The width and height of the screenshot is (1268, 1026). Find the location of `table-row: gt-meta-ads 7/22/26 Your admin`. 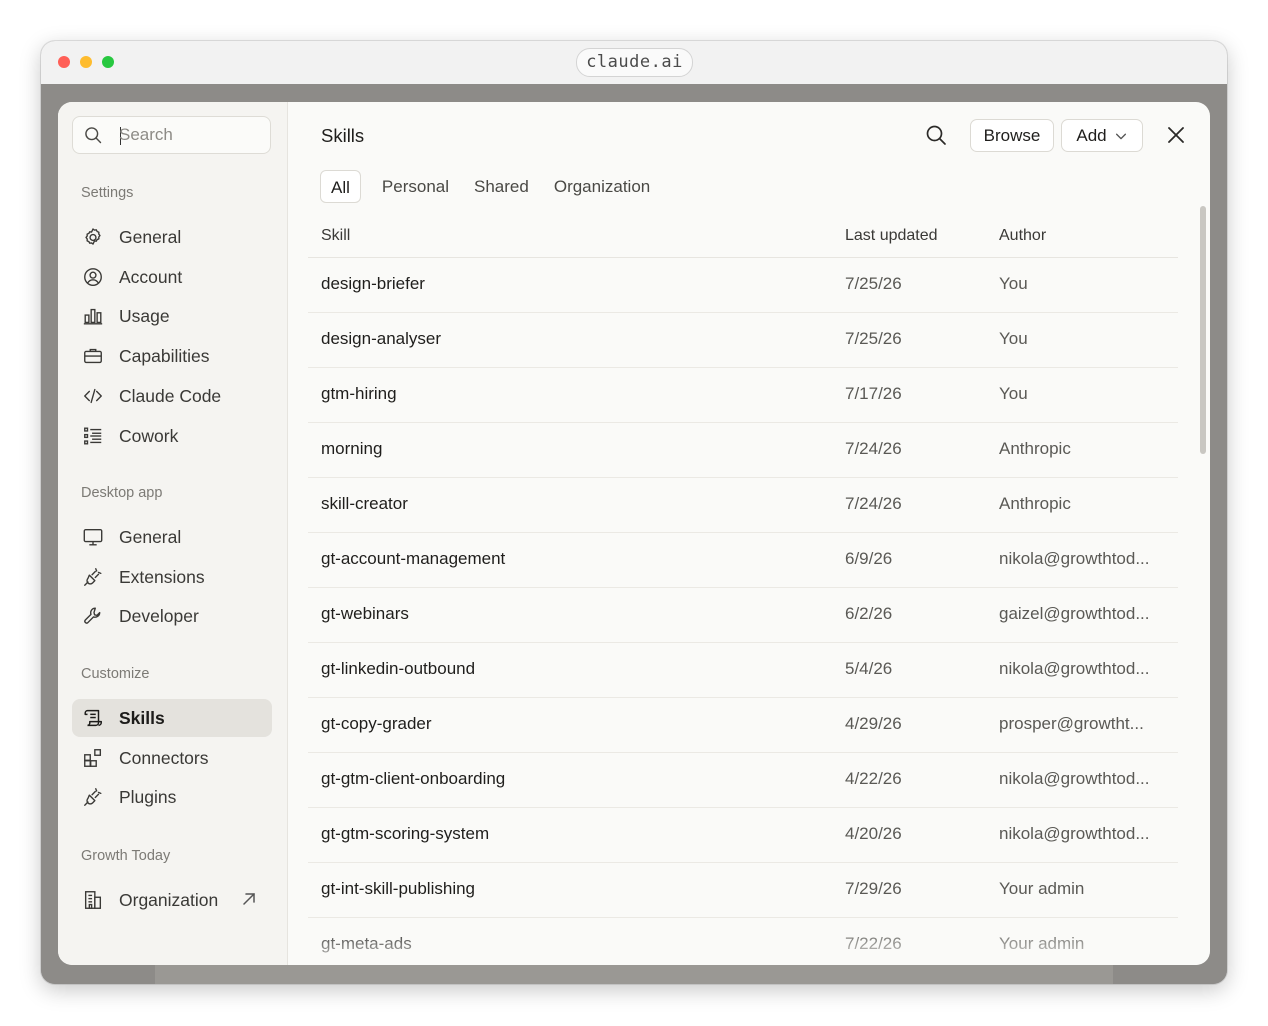

table-row: gt-meta-ads 7/22/26 Your admin is located at coordinates (743, 941).